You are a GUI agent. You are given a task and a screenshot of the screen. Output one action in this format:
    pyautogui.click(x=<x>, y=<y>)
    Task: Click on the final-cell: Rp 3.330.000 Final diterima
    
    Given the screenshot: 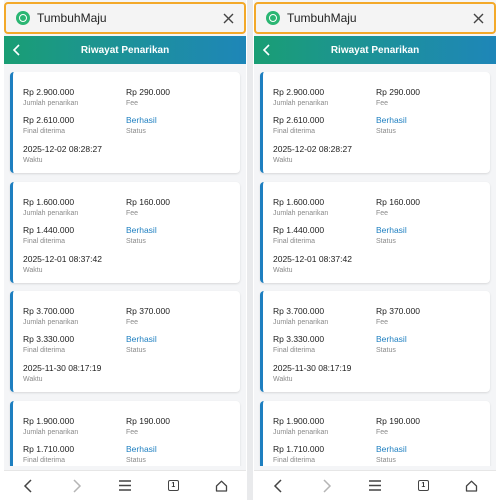 What is the action you would take?
    pyautogui.click(x=48, y=345)
    